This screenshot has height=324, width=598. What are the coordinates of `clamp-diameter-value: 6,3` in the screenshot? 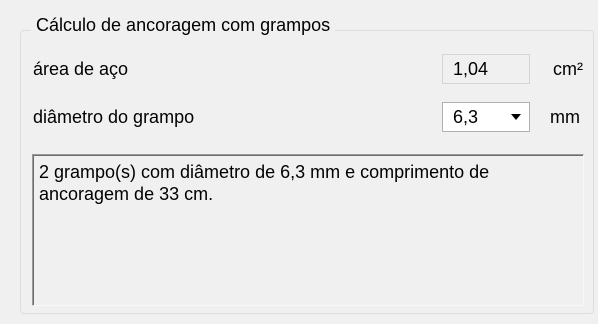 It's located at (466, 117).